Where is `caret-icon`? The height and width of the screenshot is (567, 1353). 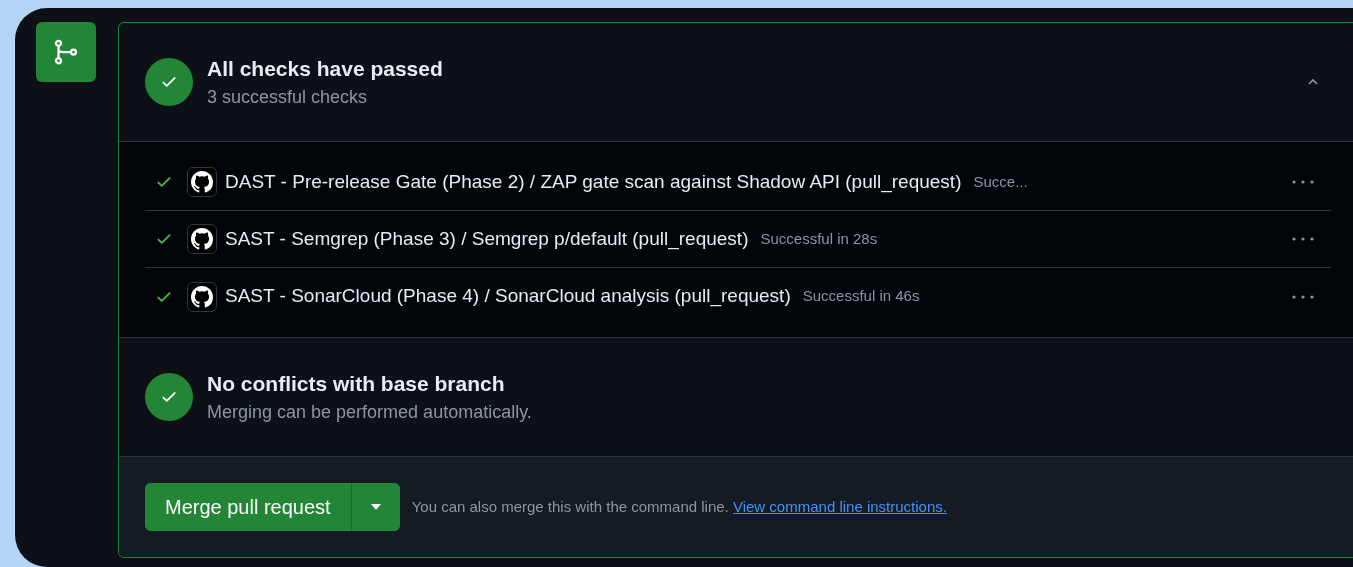
caret-icon is located at coordinates (375, 507).